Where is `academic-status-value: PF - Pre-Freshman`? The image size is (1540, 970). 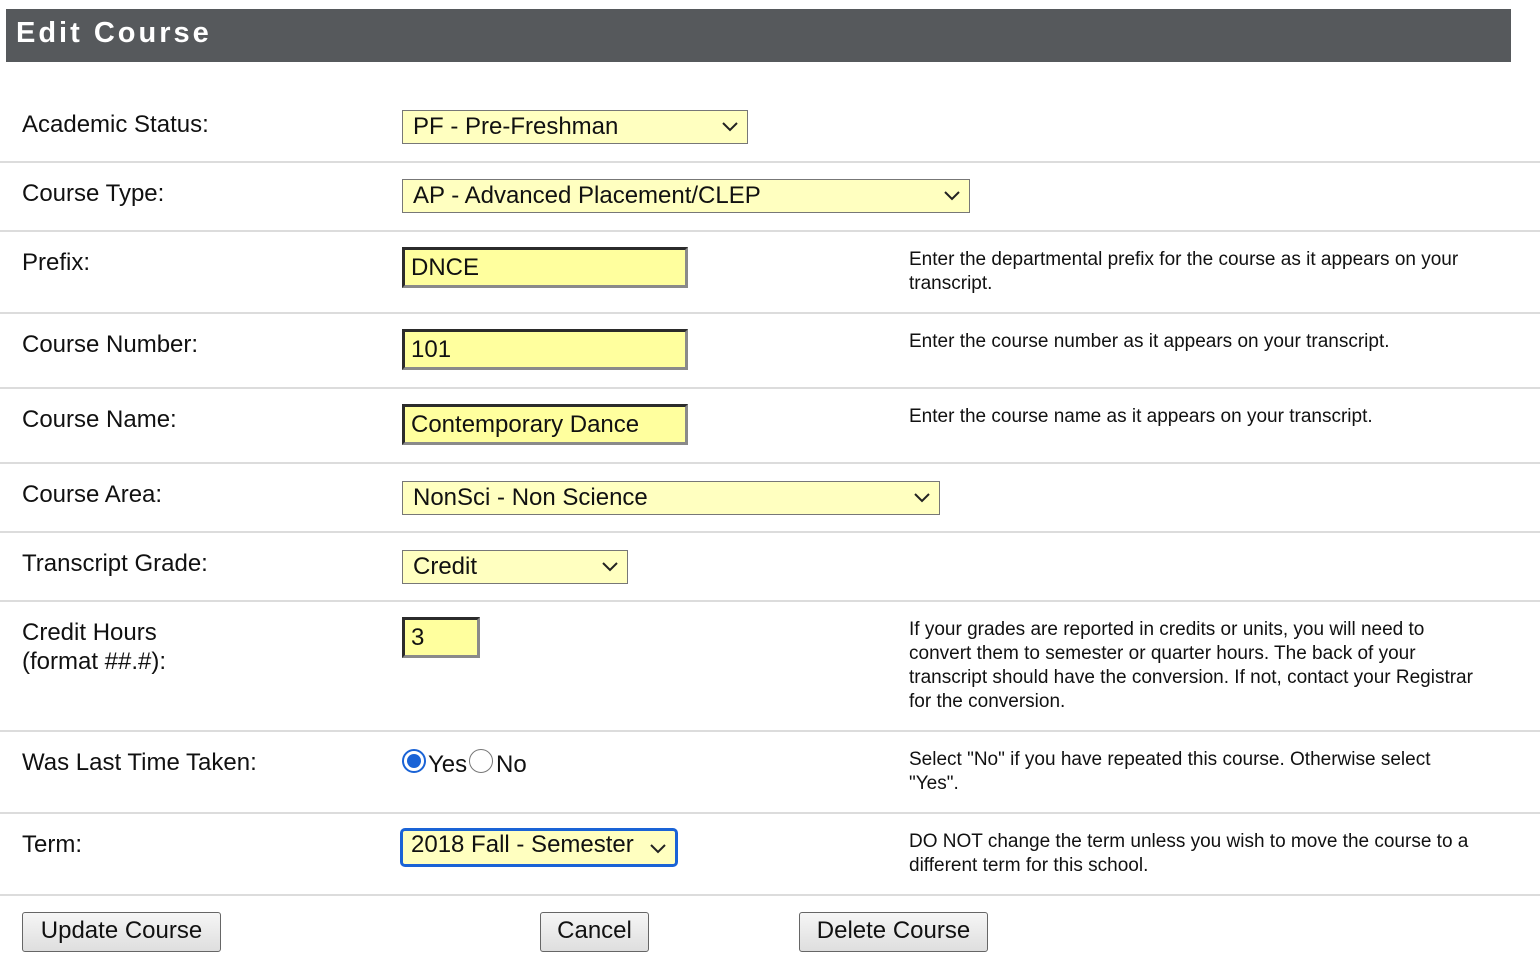 academic-status-value: PF - Pre-Freshman is located at coordinates (516, 126).